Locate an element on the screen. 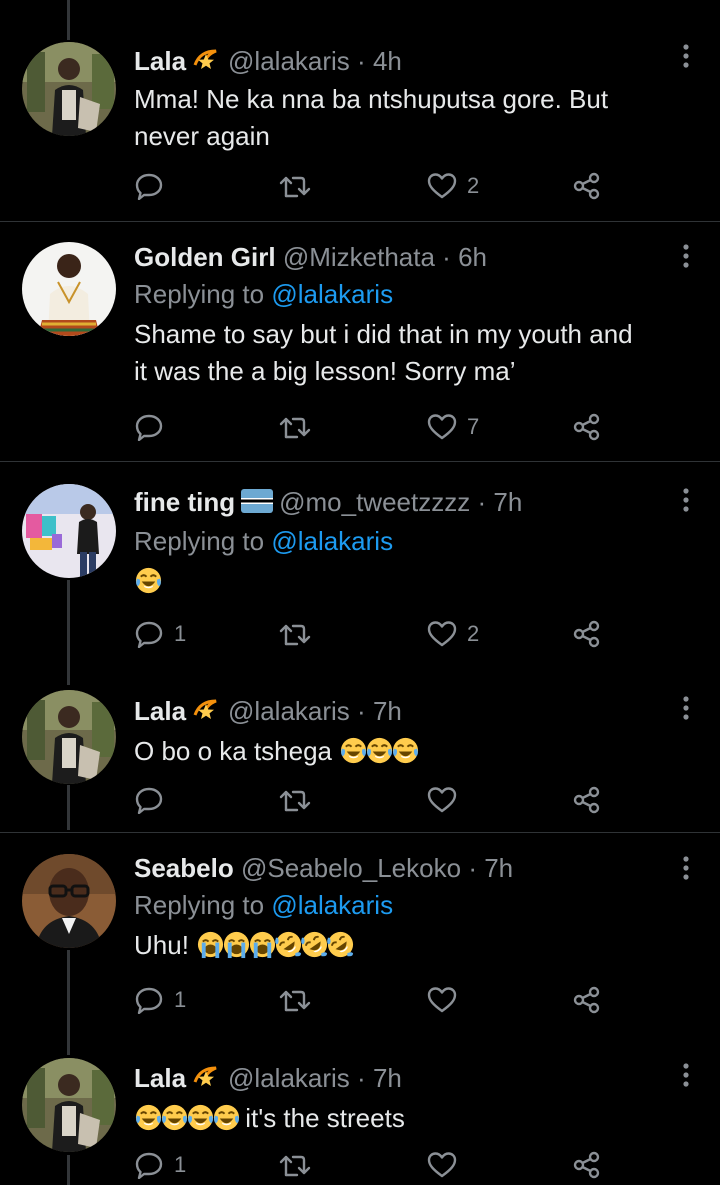 This screenshot has width=720, height=1185. tweet-text: it's the streets is located at coordinates (414, 1118).